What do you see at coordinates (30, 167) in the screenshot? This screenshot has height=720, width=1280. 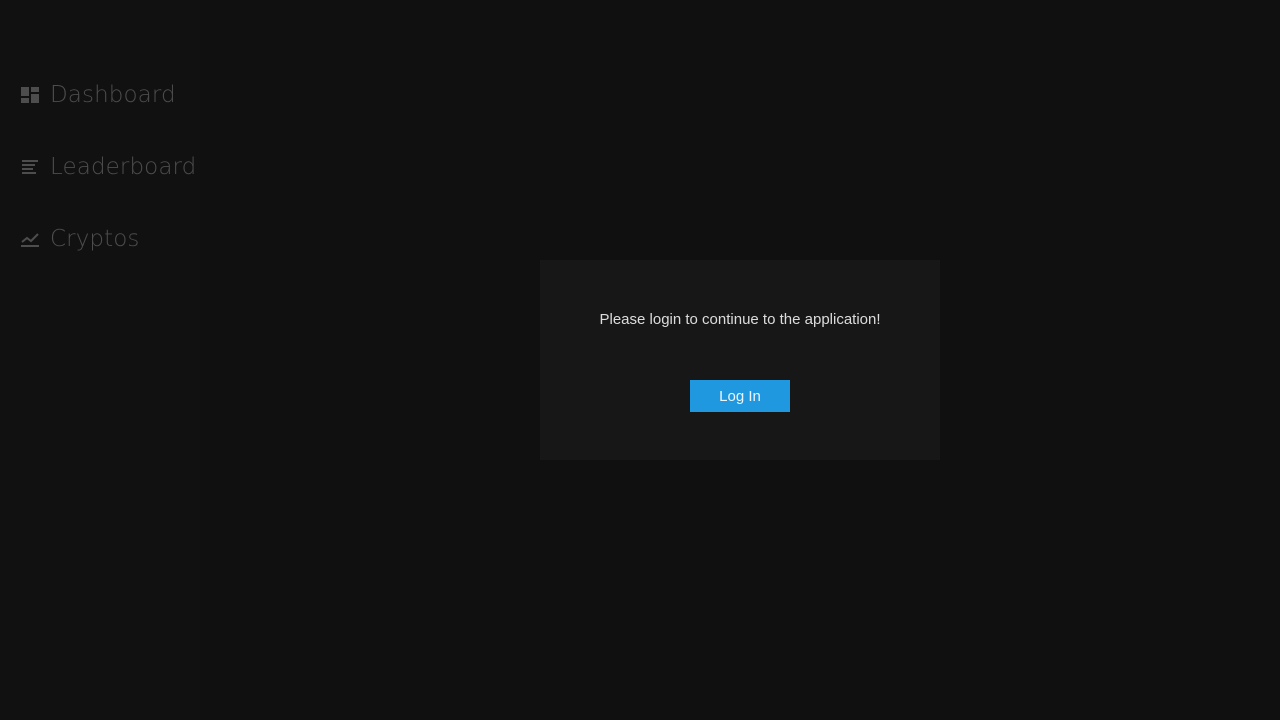 I see `leaderboard-icon` at bounding box center [30, 167].